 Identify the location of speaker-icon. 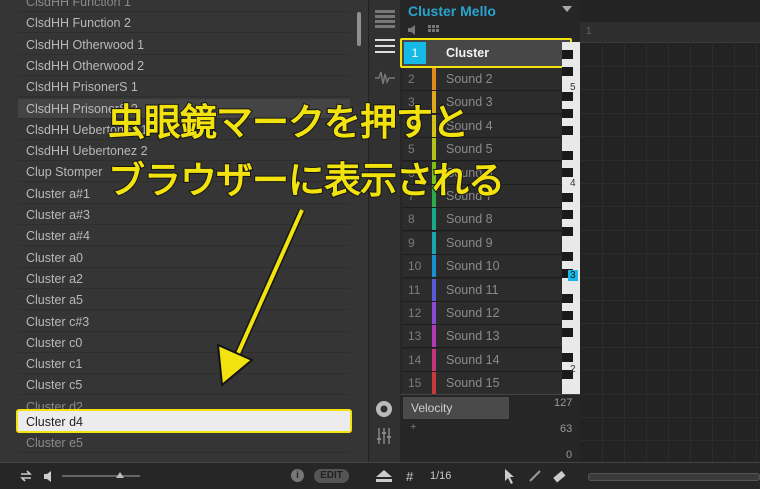
(413, 30).